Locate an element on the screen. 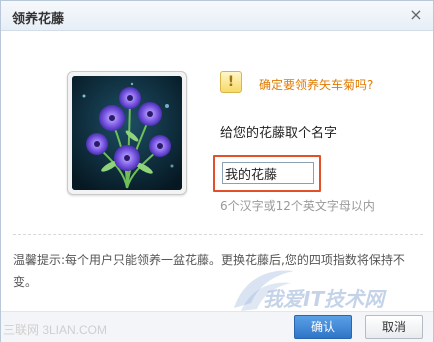 The image size is (434, 342). plant-name-input is located at coordinates (268, 173).